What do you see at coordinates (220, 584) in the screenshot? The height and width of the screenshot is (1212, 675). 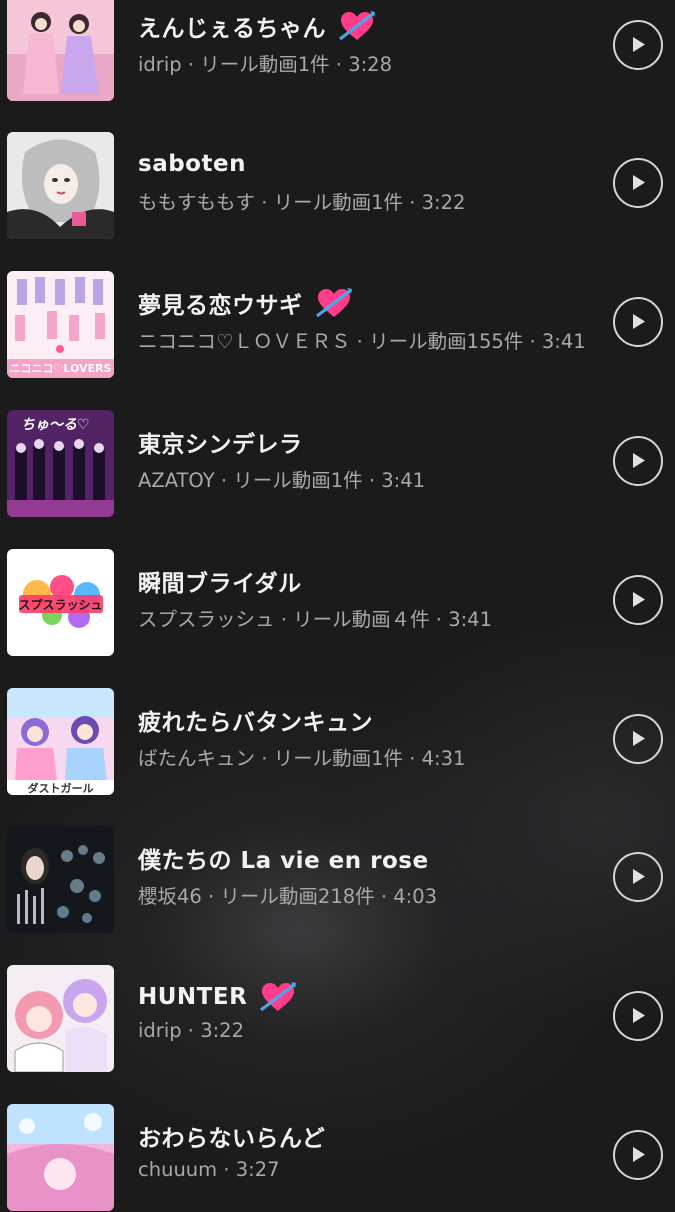 I see `song-title: 瞬間ブライダル` at bounding box center [220, 584].